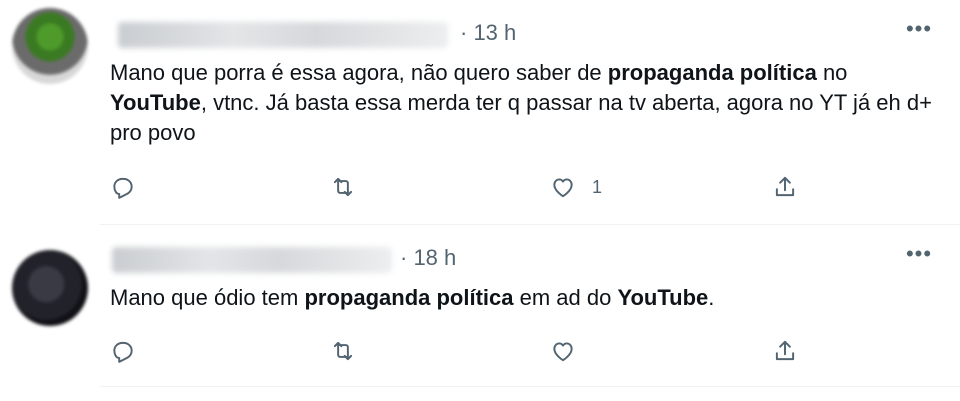 The image size is (960, 401). What do you see at coordinates (428, 258) in the screenshot?
I see `tweet-timestamp: · 18 h` at bounding box center [428, 258].